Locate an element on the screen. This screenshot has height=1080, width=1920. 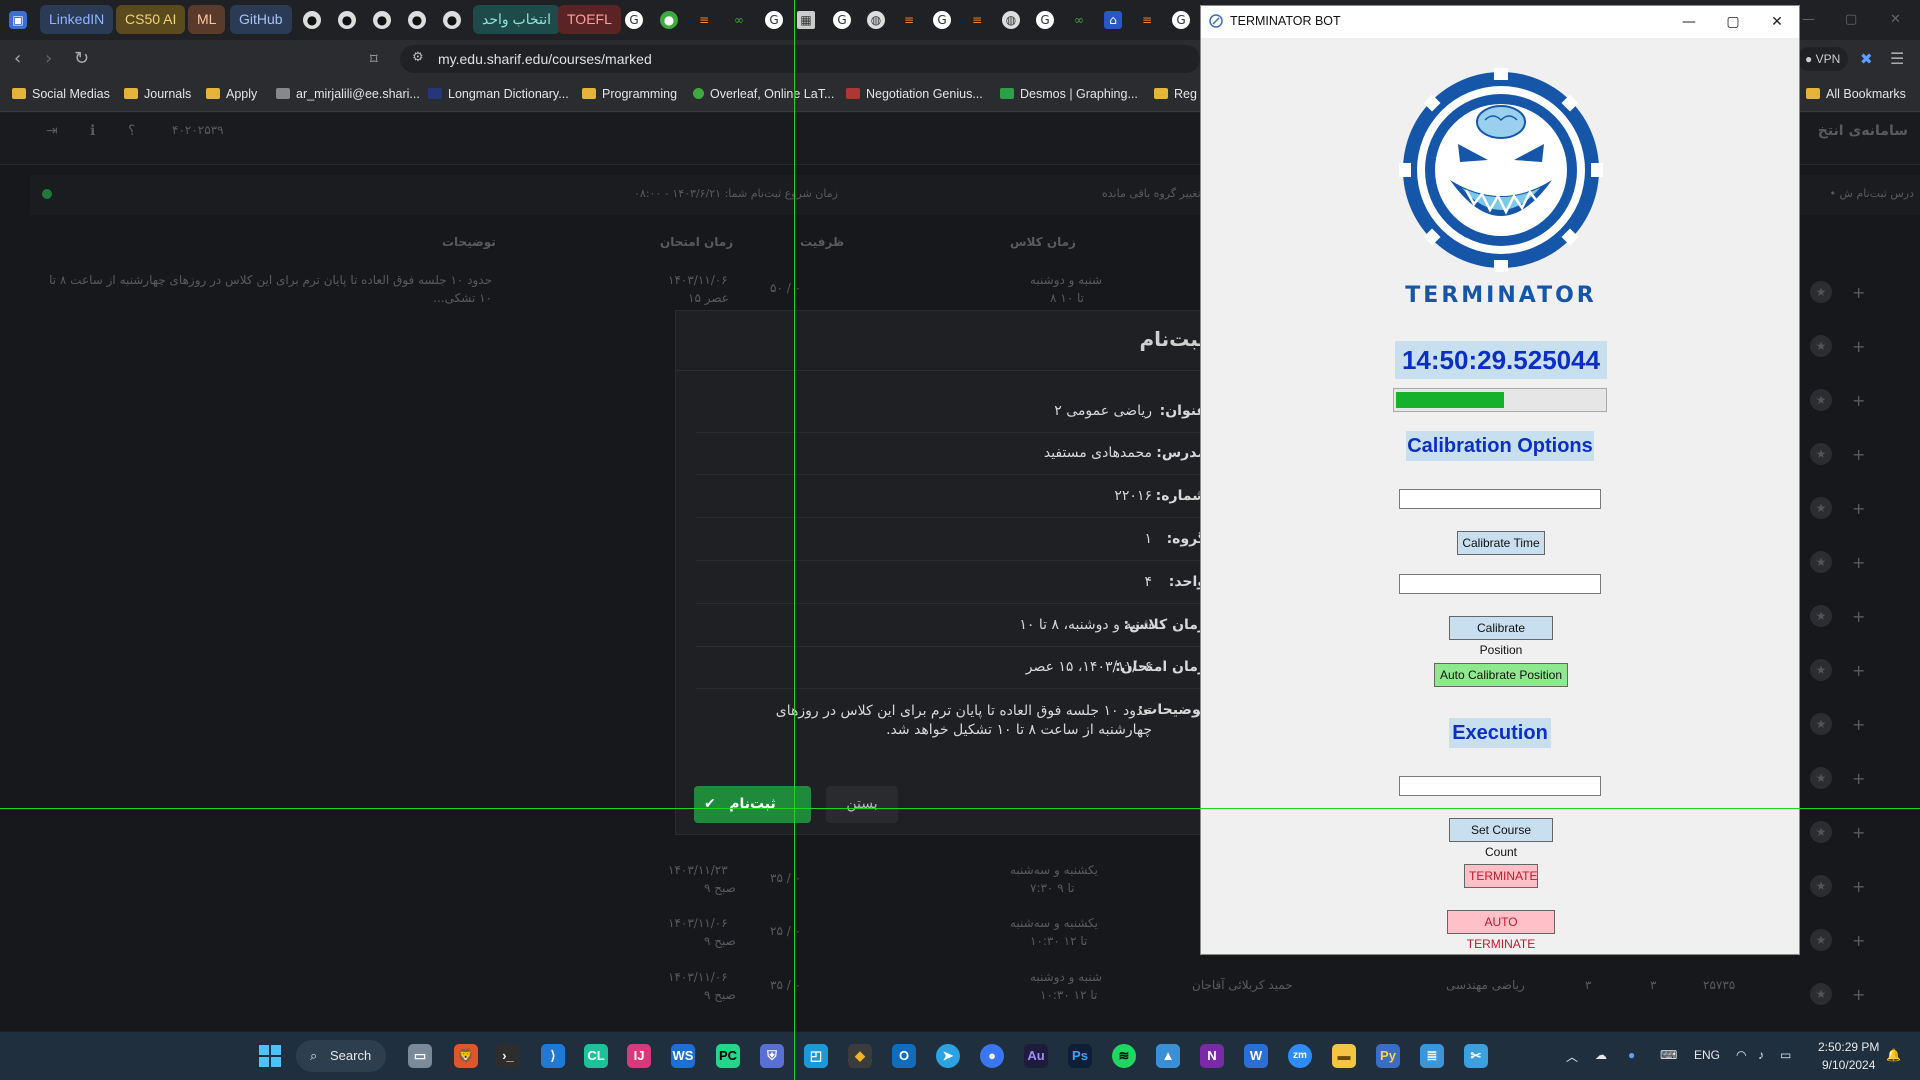
bot-close-icon: ✕ is located at coordinates (1777, 22).